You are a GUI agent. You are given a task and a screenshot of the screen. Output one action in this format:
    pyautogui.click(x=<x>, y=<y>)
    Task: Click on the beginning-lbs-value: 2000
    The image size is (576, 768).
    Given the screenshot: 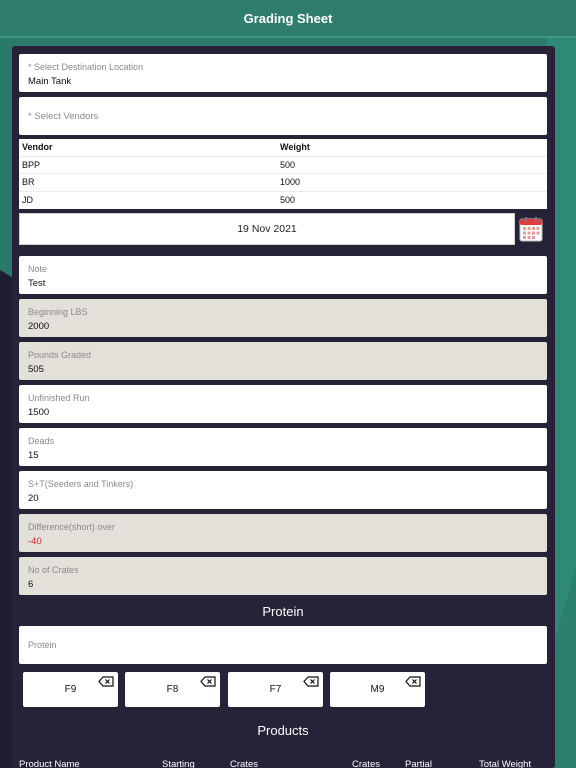 What is the action you would take?
    pyautogui.click(x=39, y=326)
    